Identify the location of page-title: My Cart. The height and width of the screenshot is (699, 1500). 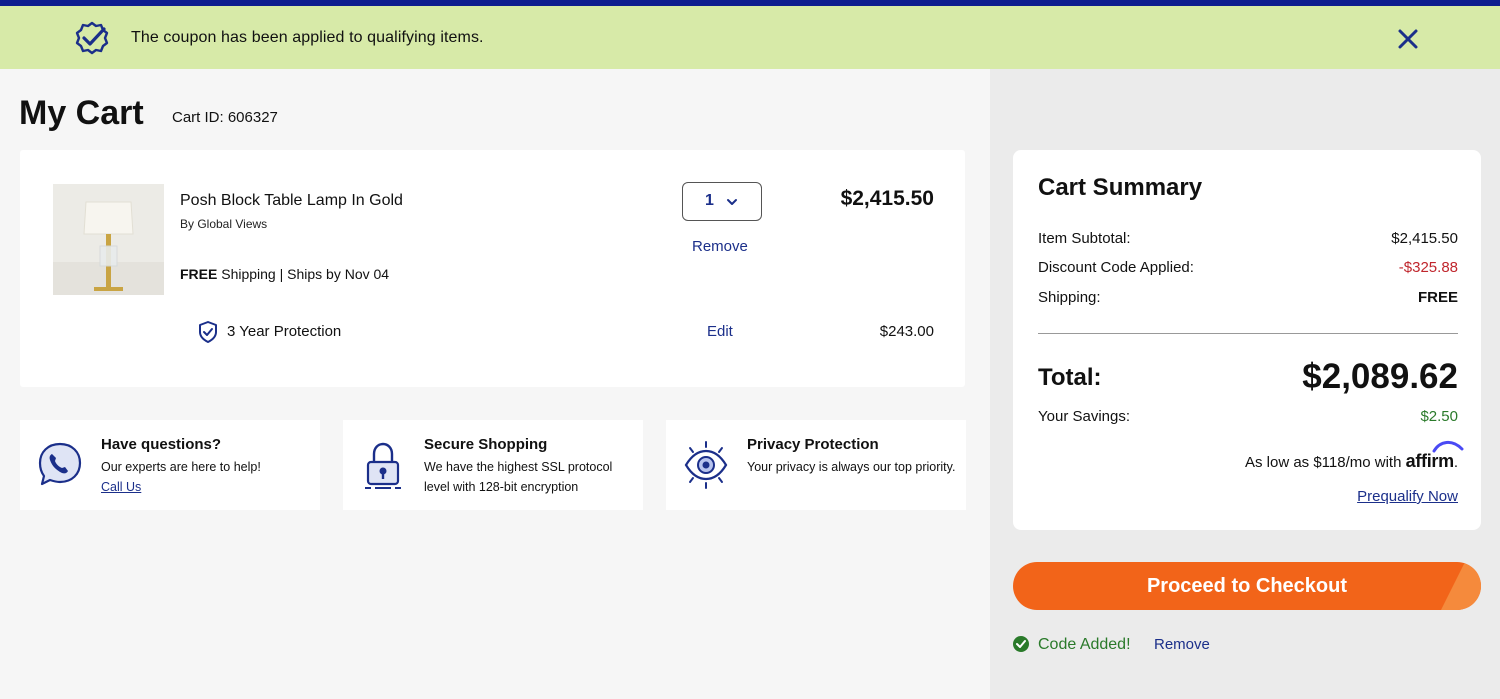
(81, 113).